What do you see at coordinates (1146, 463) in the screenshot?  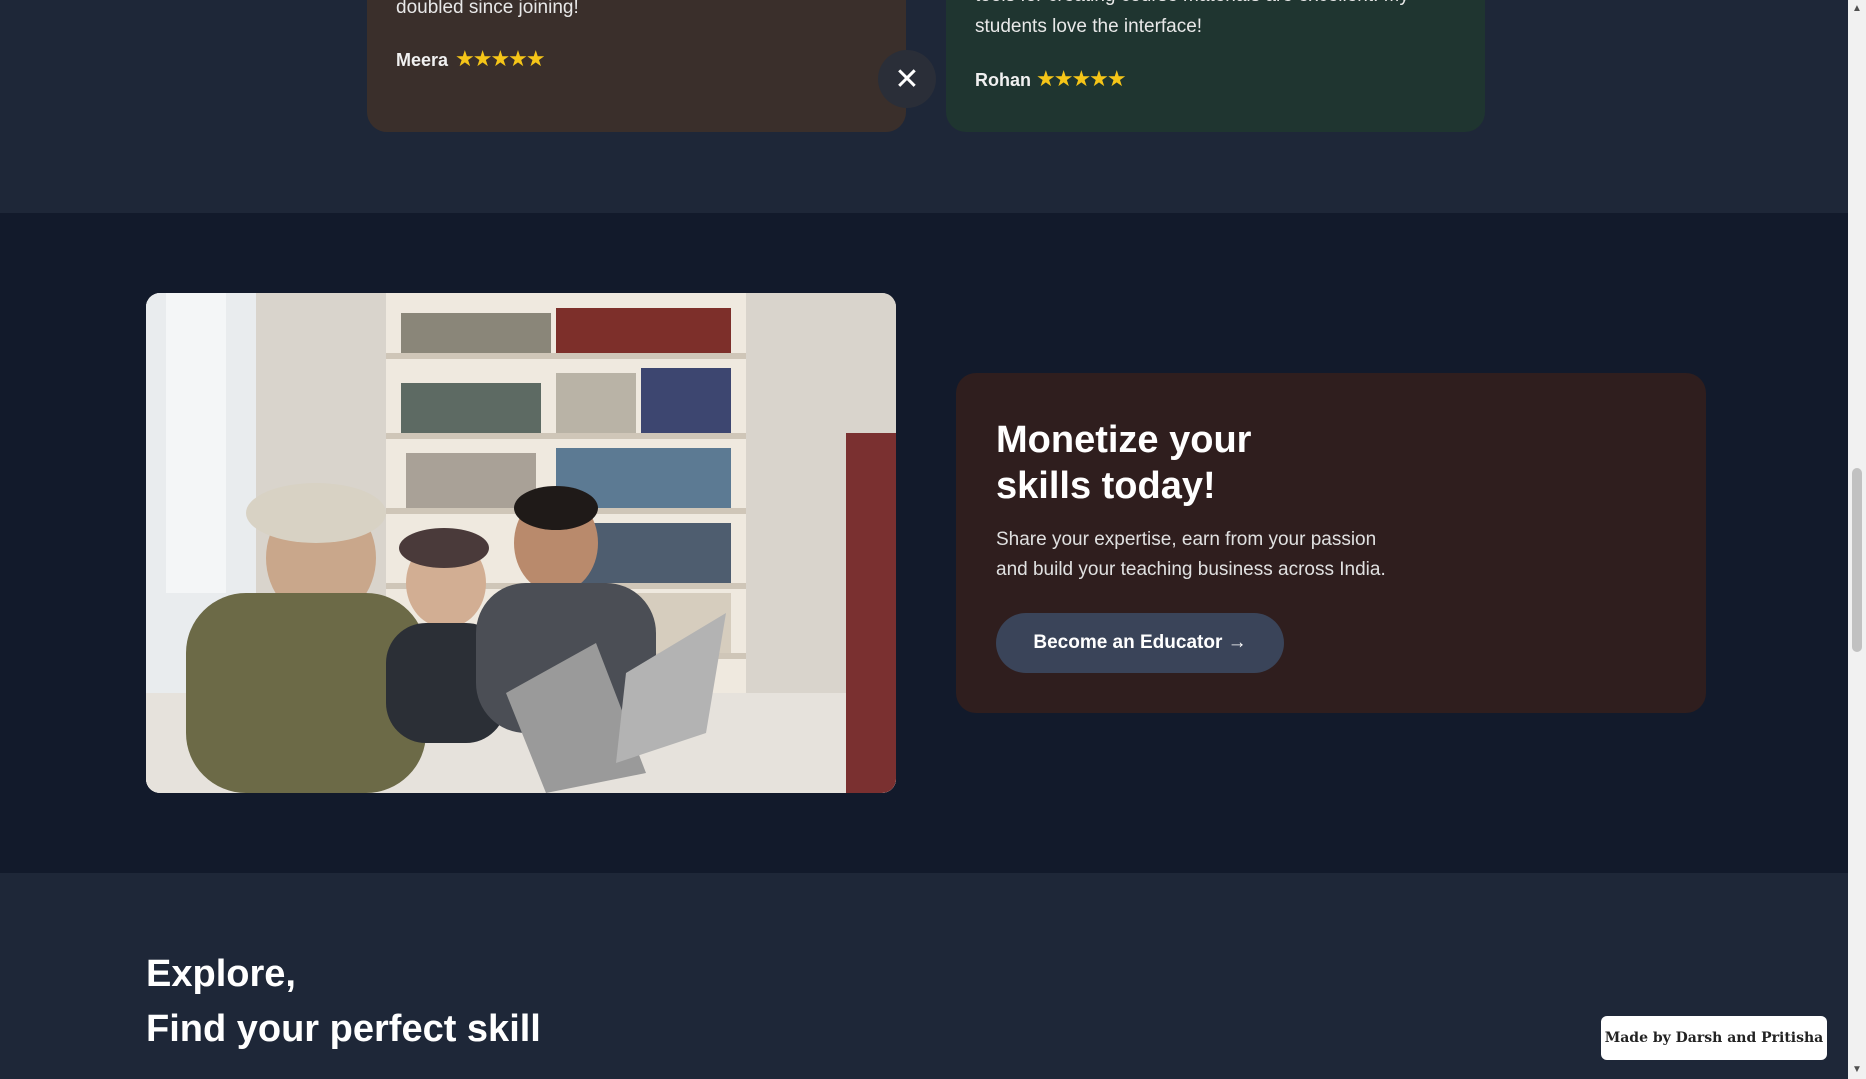 I see `monetize-title: Monetize your skills today!` at bounding box center [1146, 463].